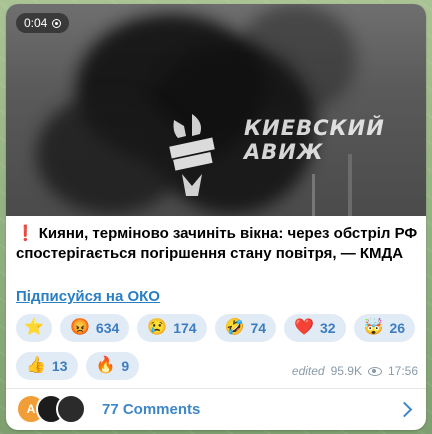  I want to click on rofl-face-icon: 🤣, so click(234, 327).